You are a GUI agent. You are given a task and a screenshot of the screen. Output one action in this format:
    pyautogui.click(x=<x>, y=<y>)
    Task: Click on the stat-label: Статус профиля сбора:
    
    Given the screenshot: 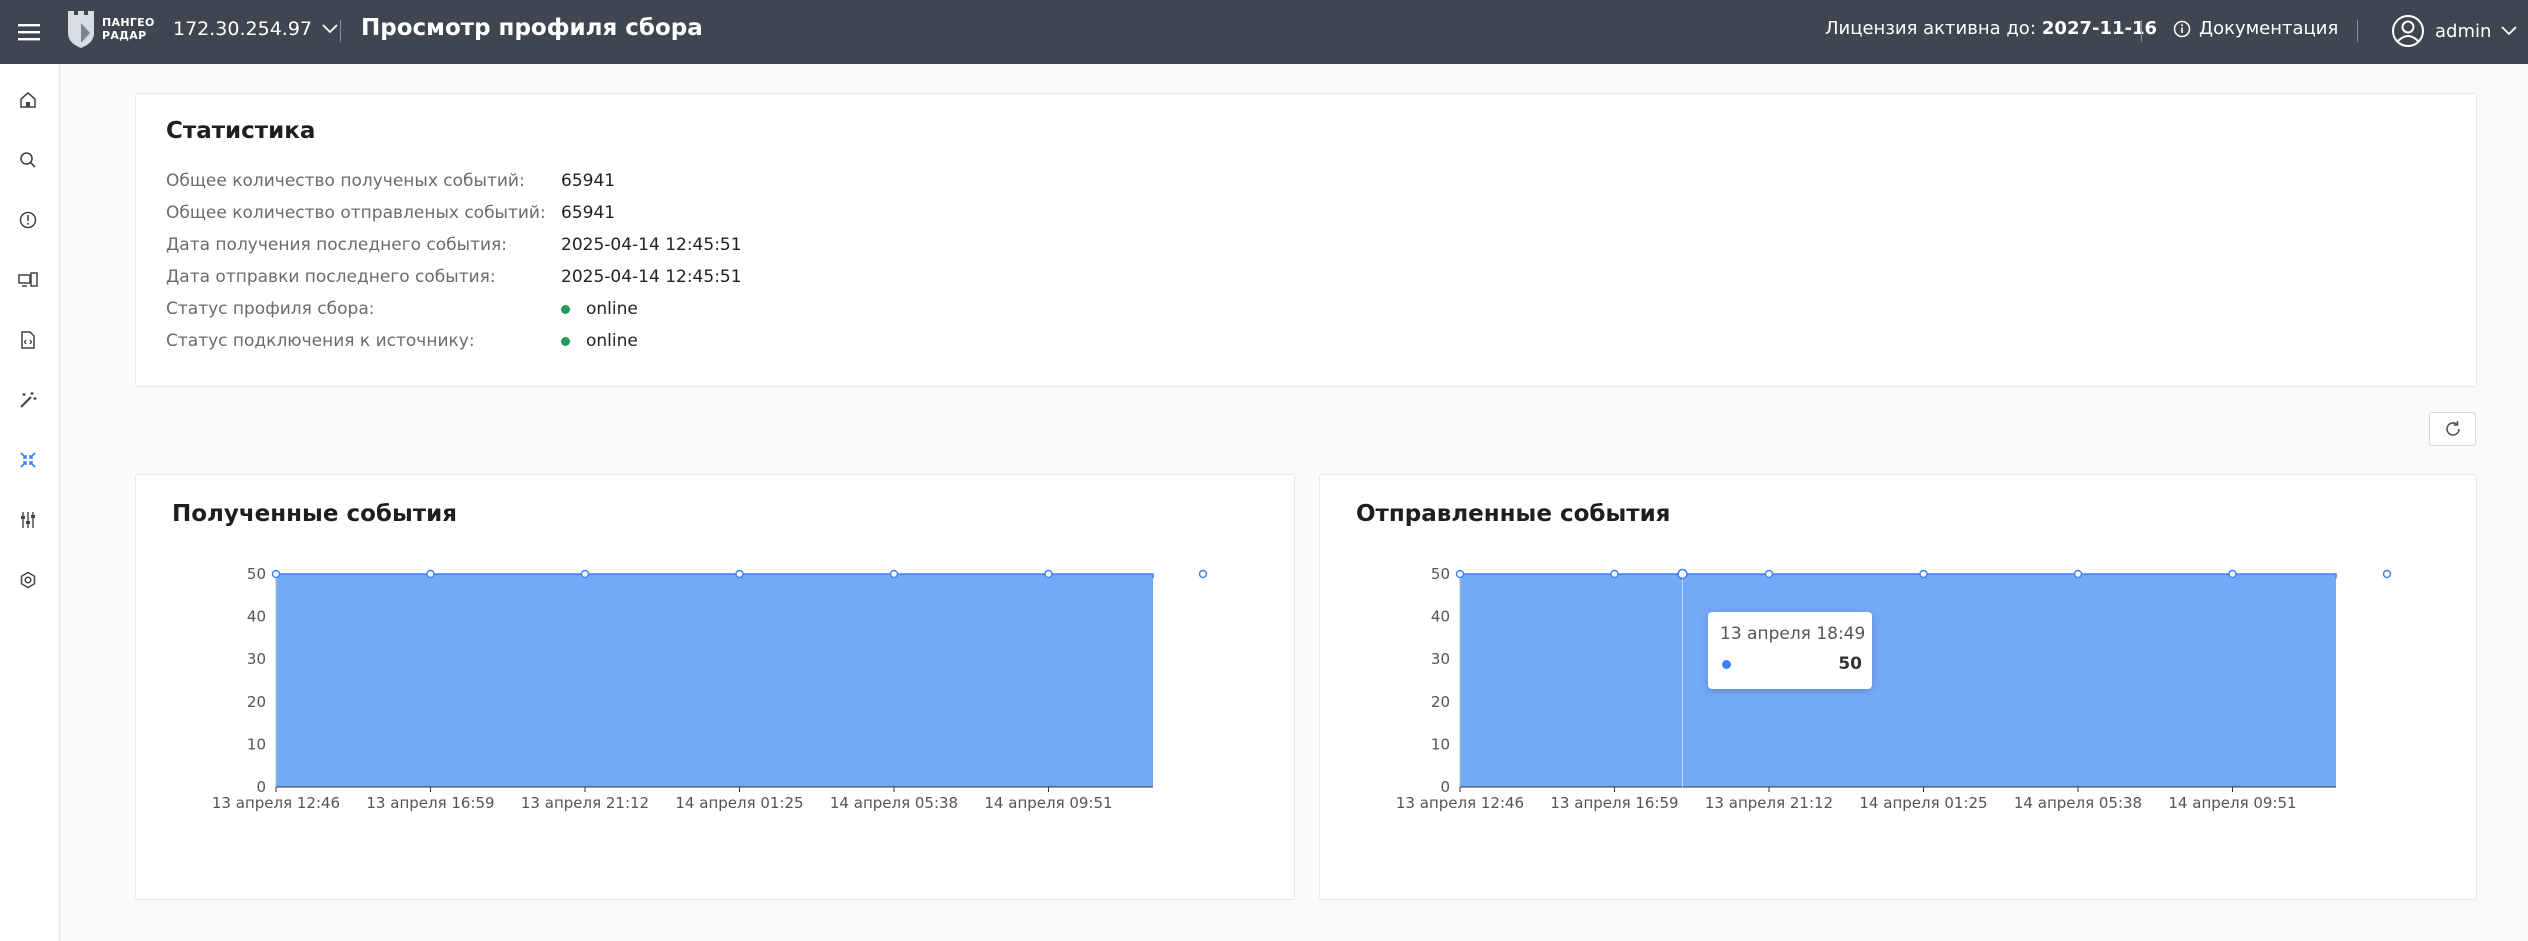 What is the action you would take?
    pyautogui.click(x=270, y=309)
    